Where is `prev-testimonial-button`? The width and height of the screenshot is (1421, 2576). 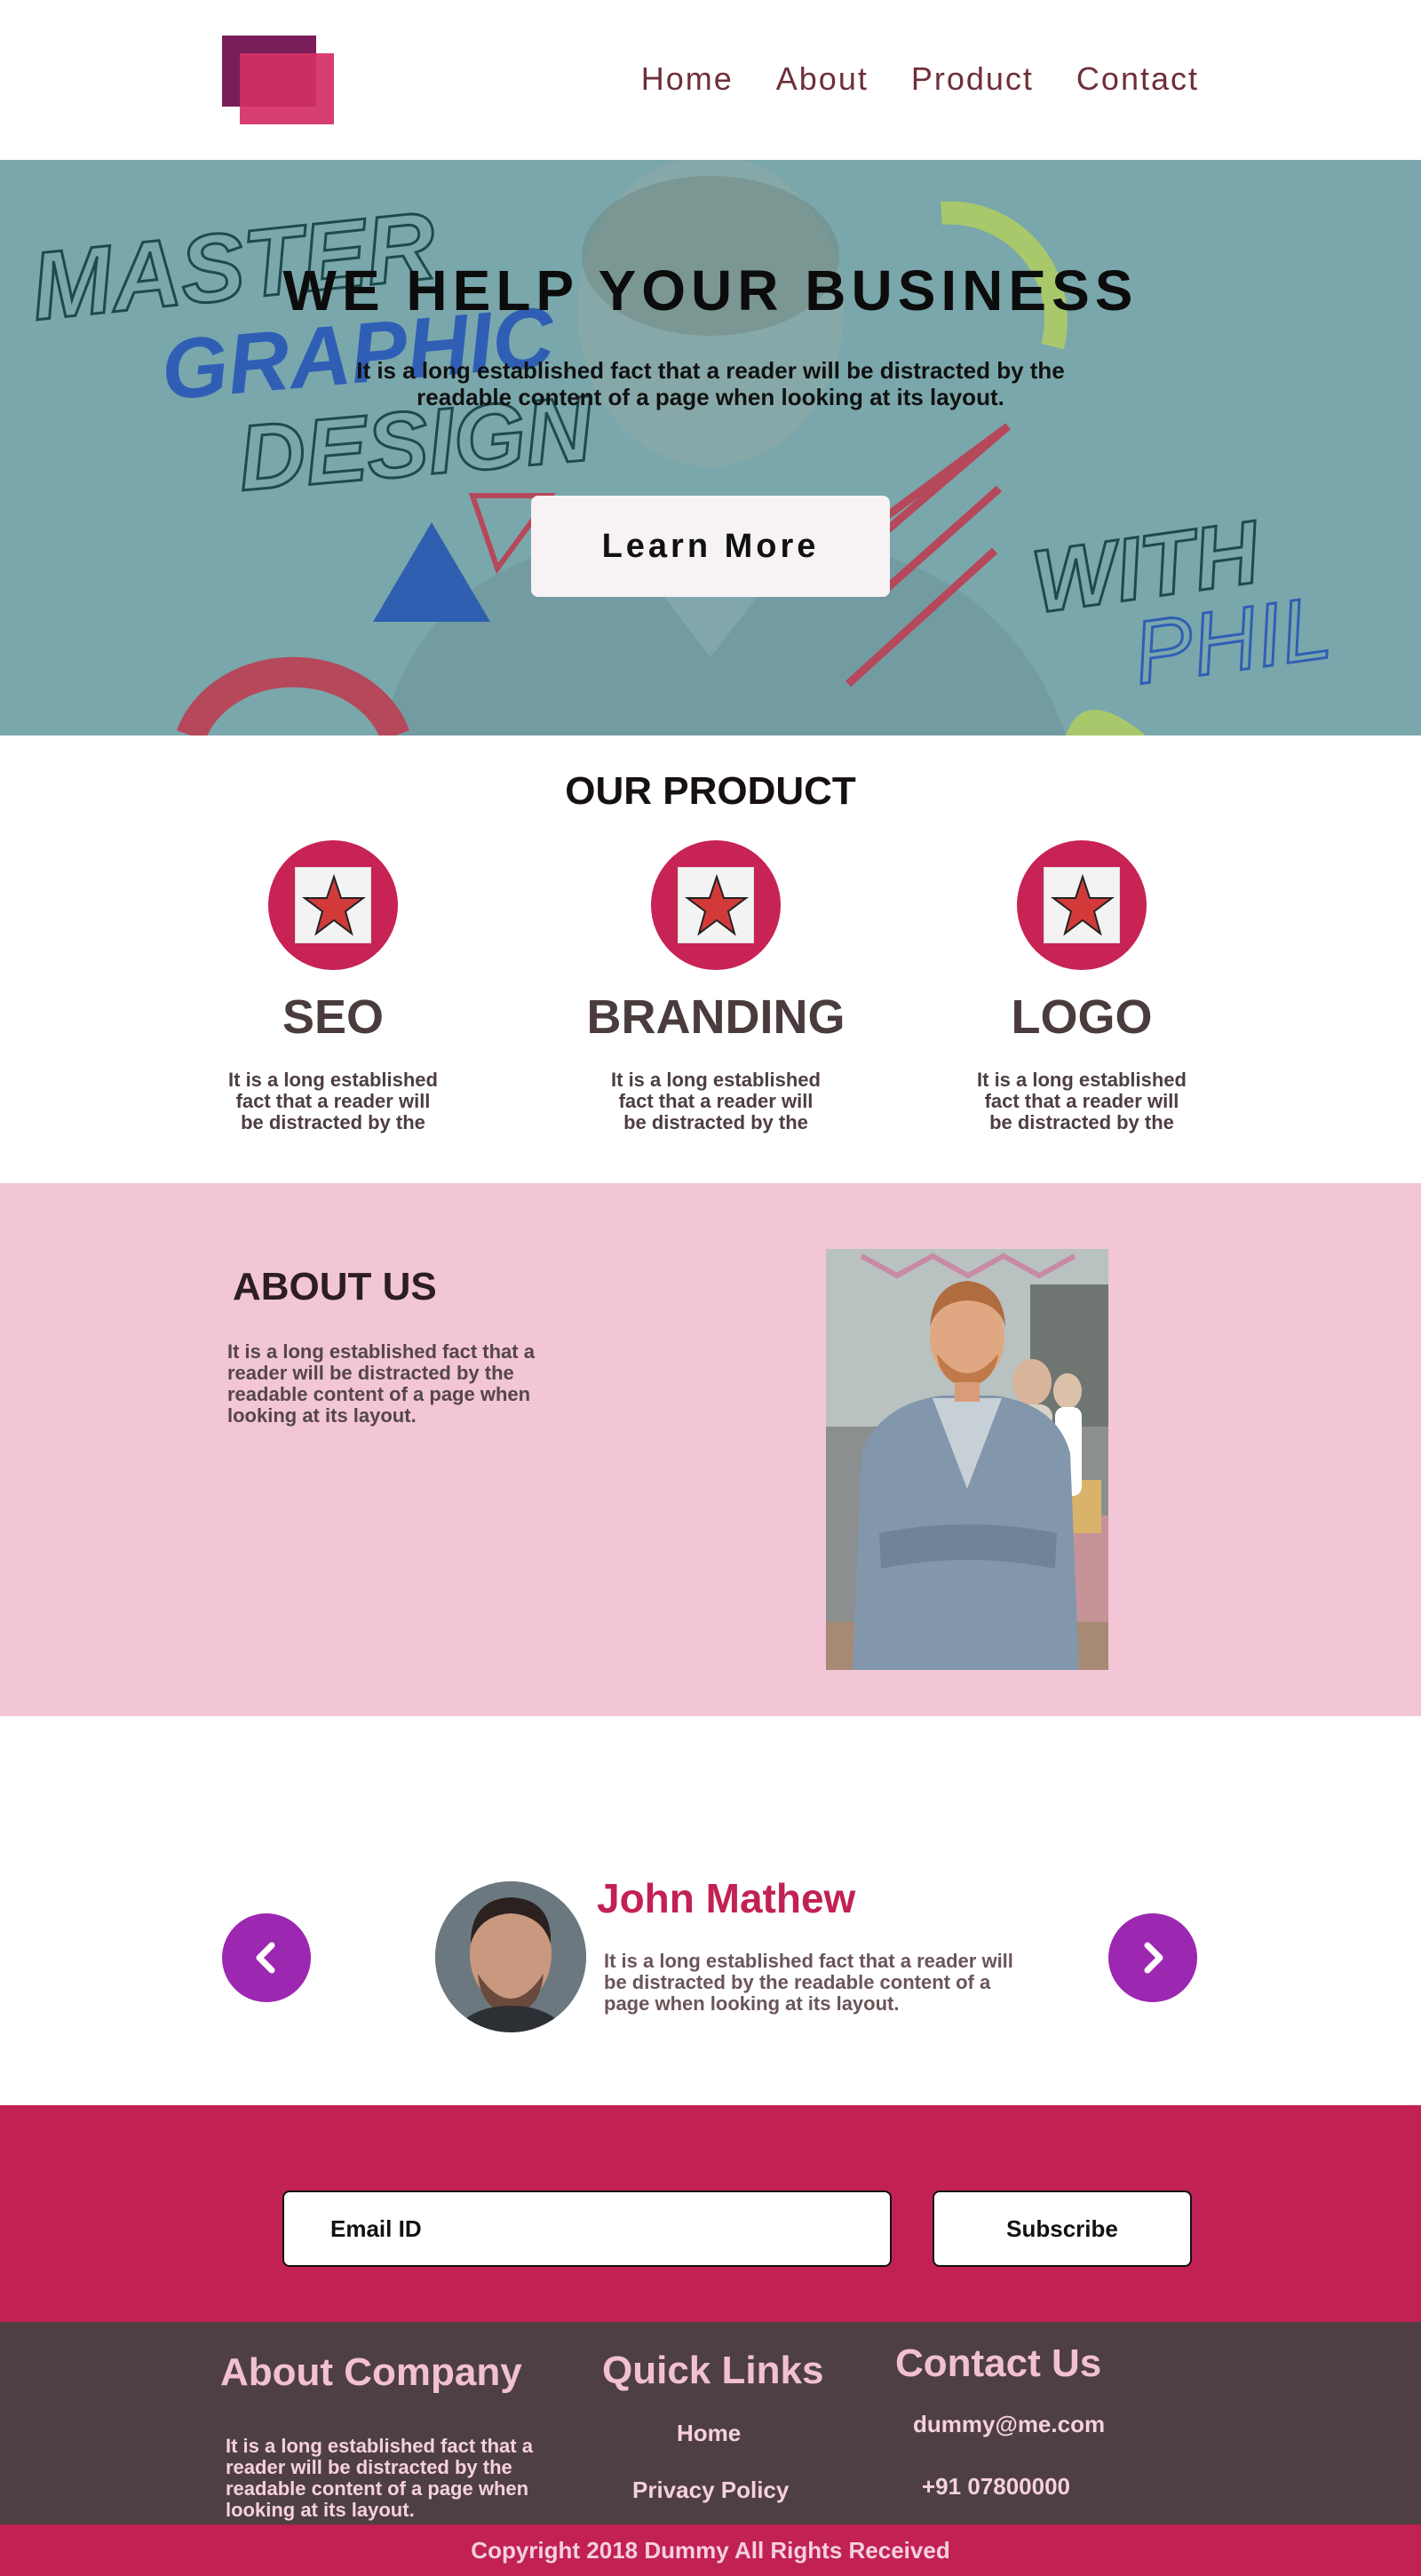
prev-testimonial-button is located at coordinates (266, 1957).